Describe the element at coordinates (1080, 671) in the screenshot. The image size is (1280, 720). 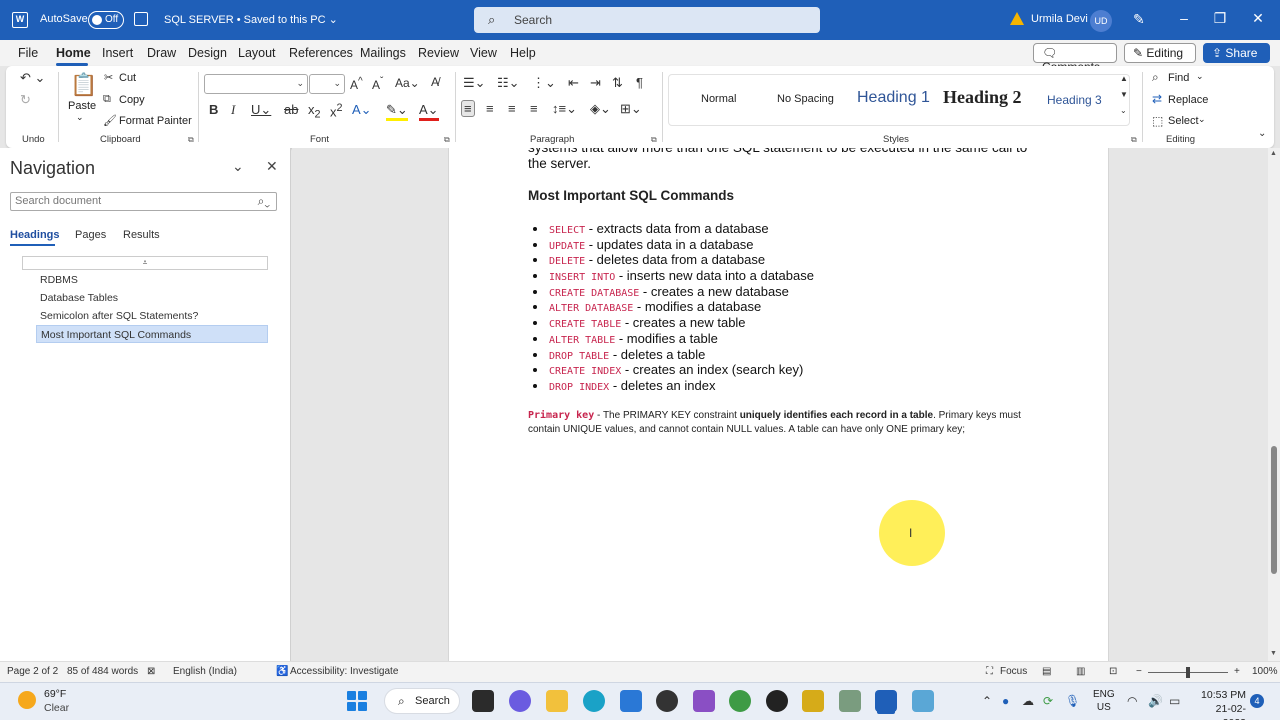
I see `print-layout-icon: ▥` at that location.